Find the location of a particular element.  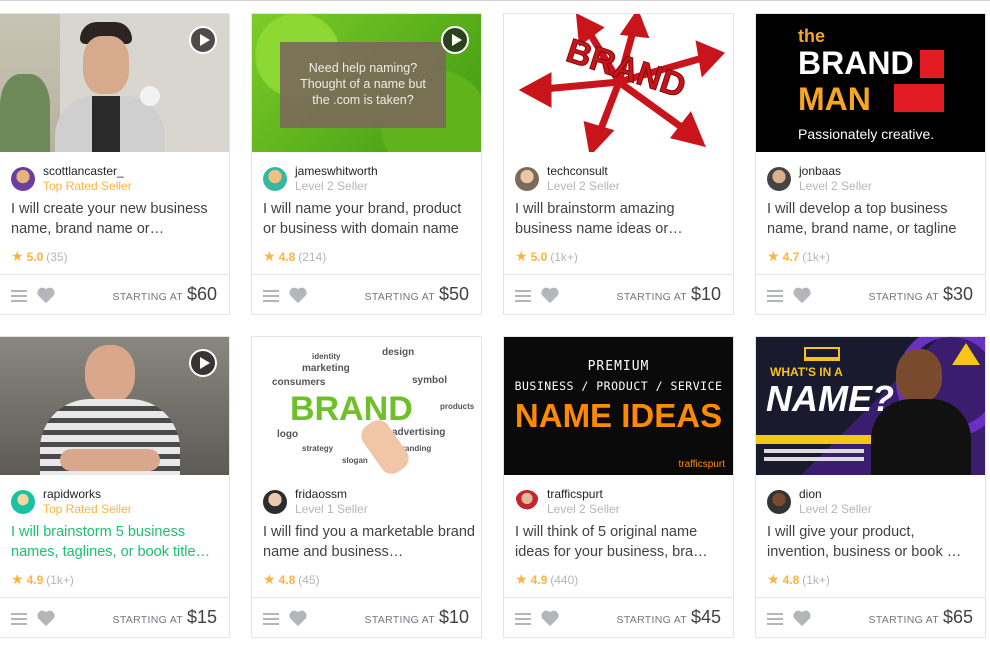

gig-thumbnail: WHAT'S IN A NAME? is located at coordinates (870, 406).